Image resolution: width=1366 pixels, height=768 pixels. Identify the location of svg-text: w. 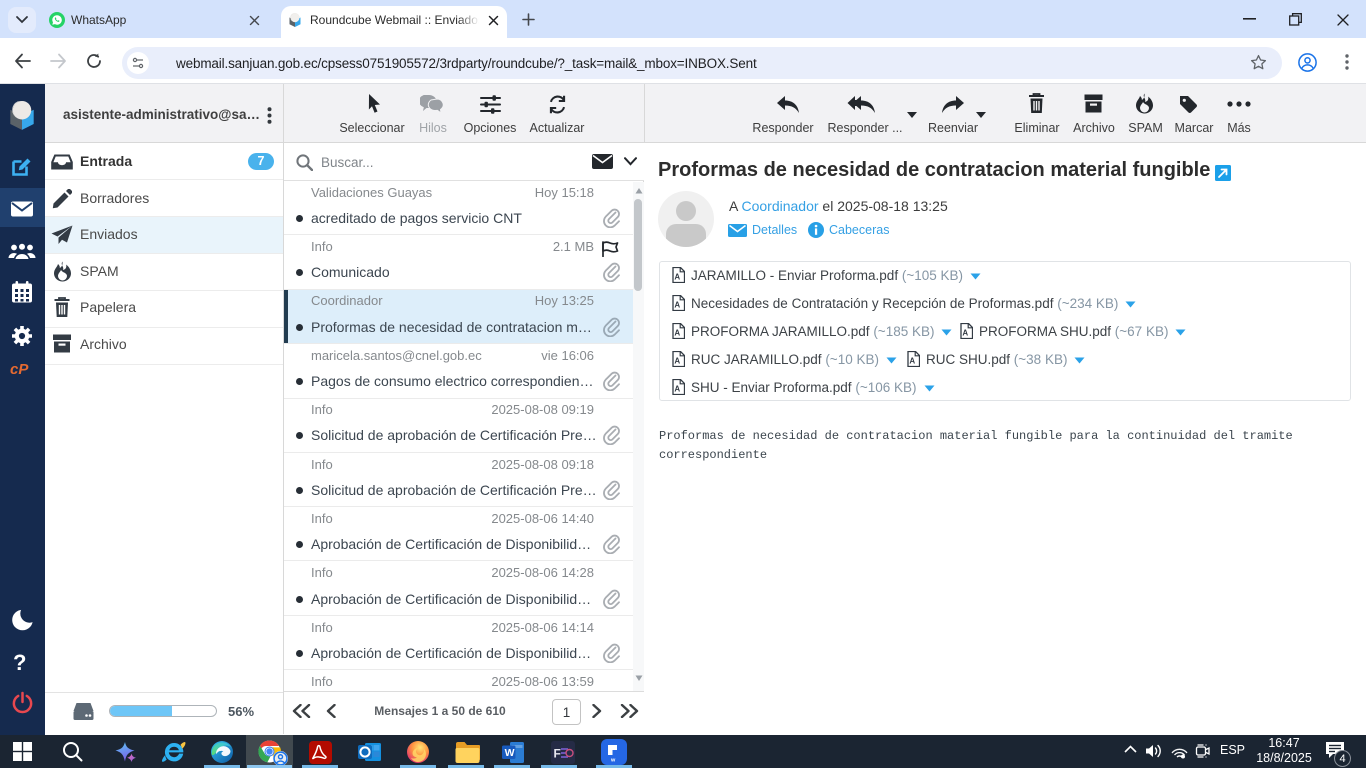
(613, 761).